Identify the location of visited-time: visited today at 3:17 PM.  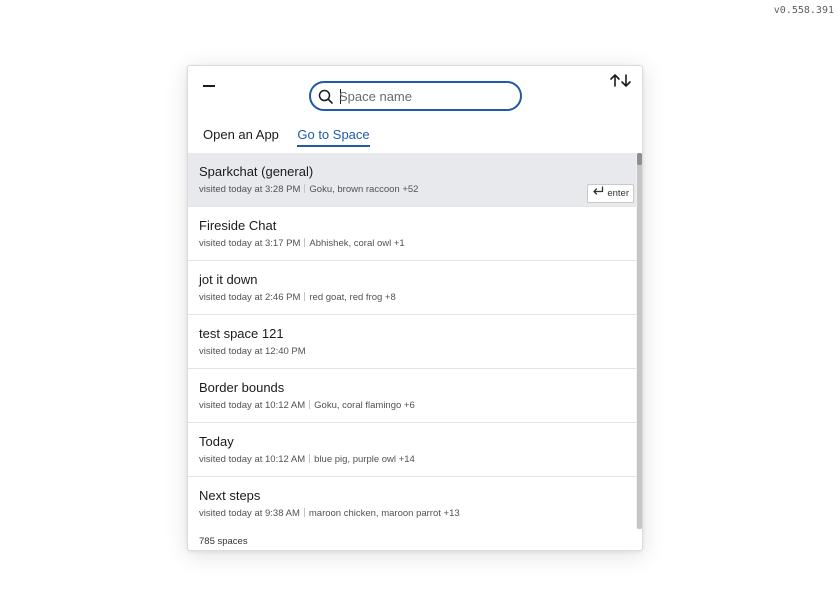
(250, 243).